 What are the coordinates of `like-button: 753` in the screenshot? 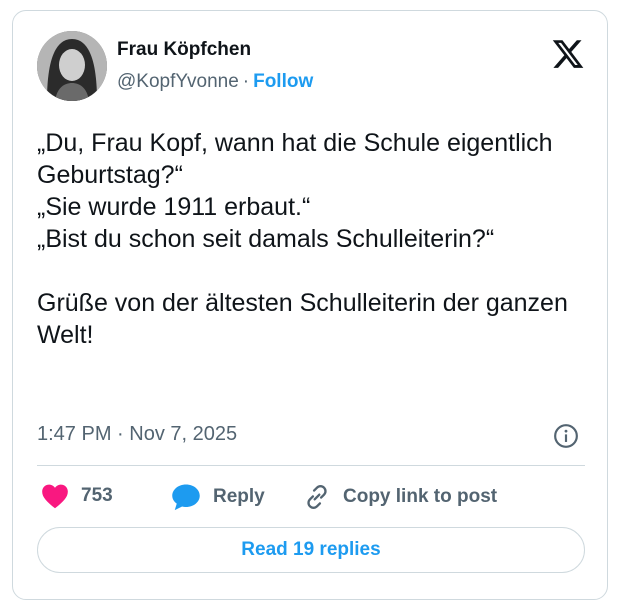 It's located at (77, 496).